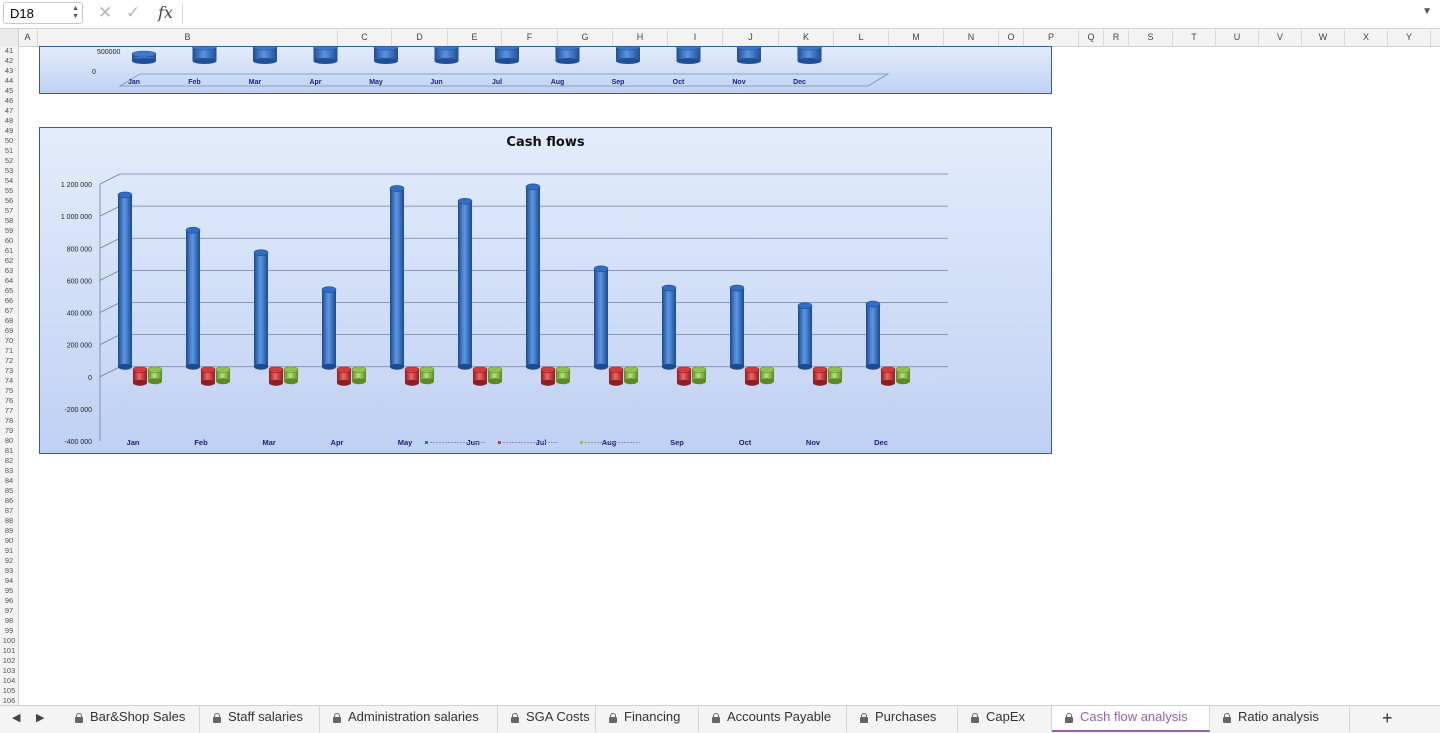 Image resolution: width=1440 pixels, height=733 pixels. I want to click on sheet-tab: Accounts Payable, so click(773, 719).